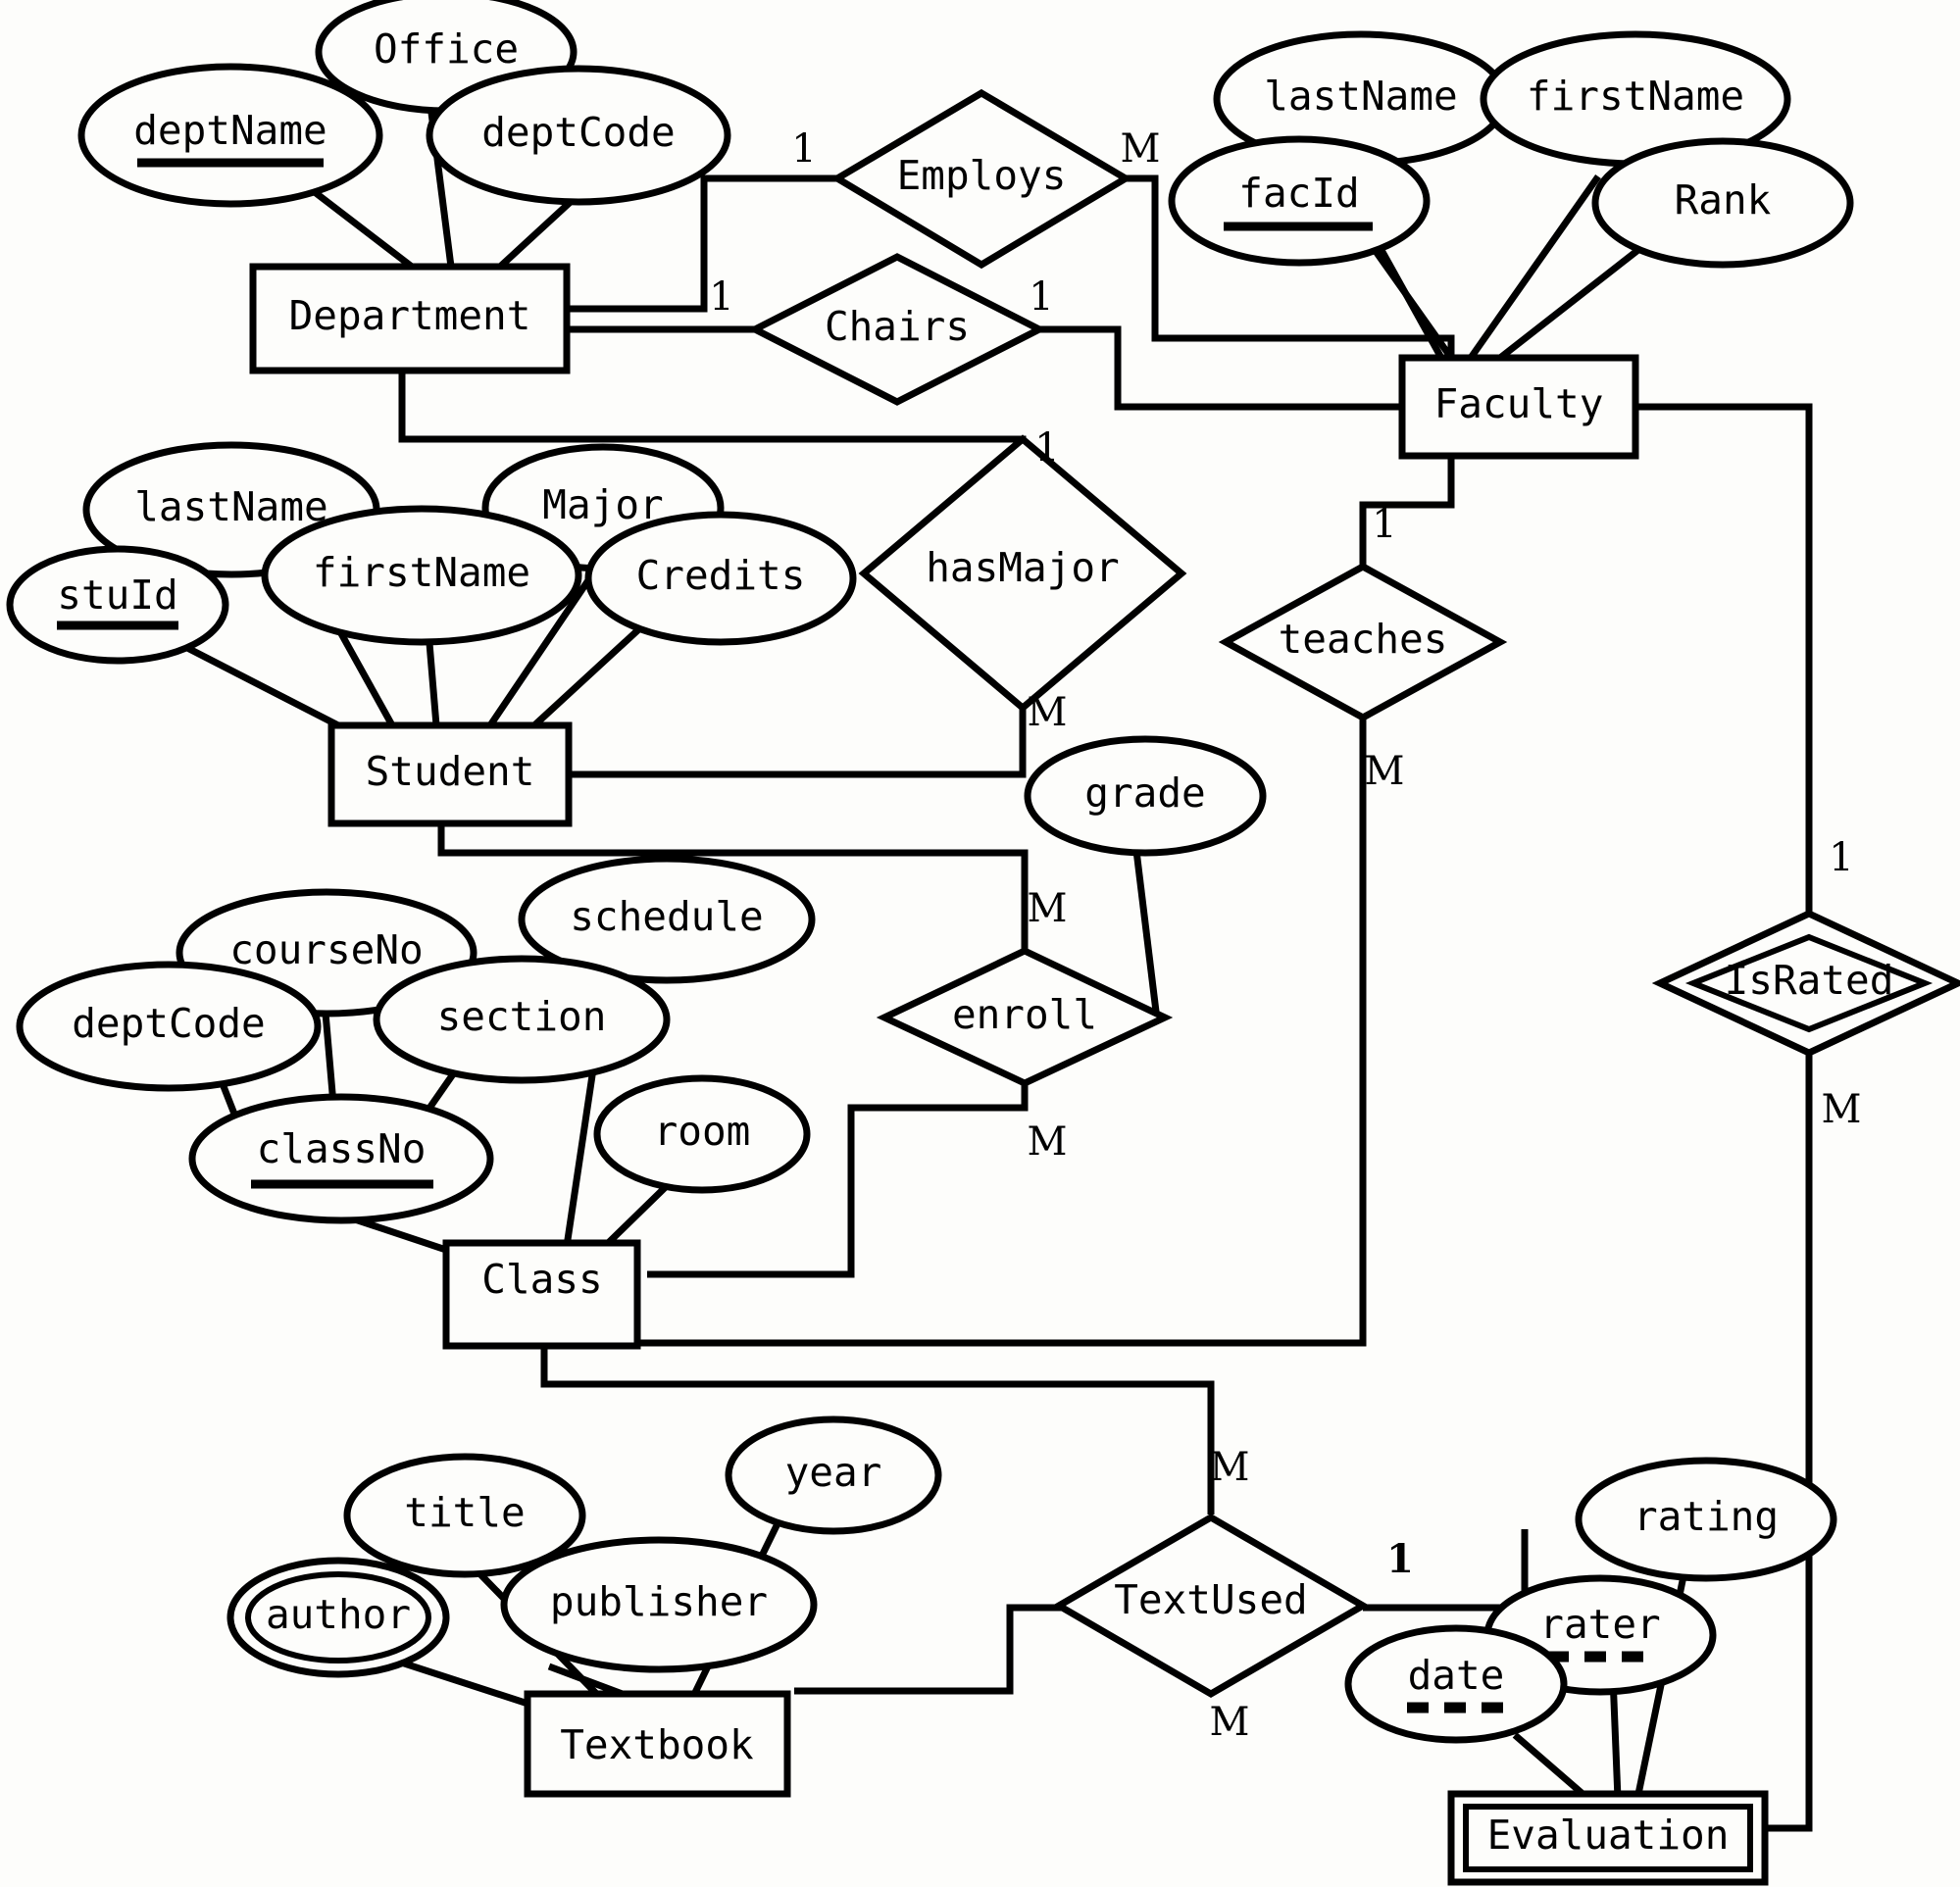  I want to click on attribute-publisher-label: publisher, so click(659, 1602).